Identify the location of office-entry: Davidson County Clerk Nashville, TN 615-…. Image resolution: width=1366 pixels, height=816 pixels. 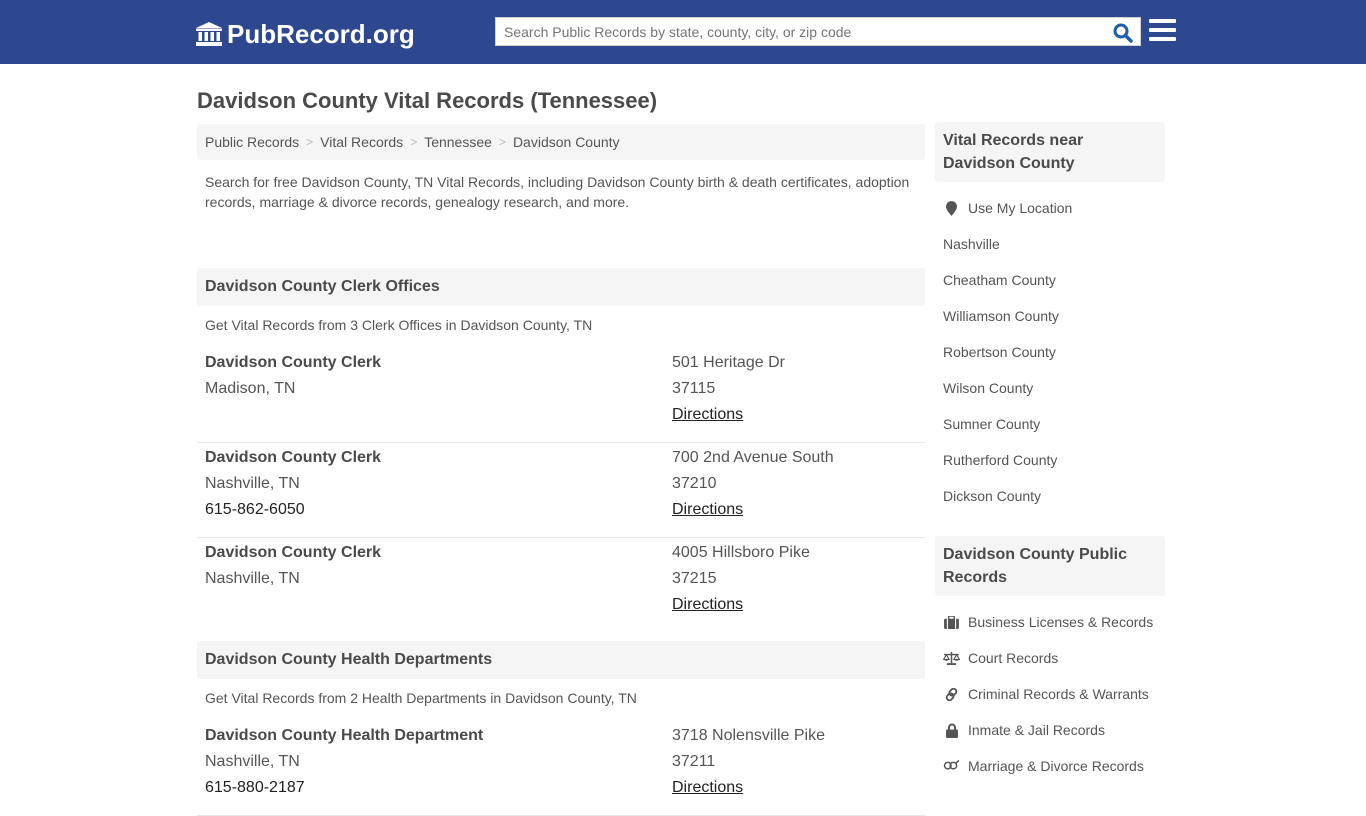
(561, 490).